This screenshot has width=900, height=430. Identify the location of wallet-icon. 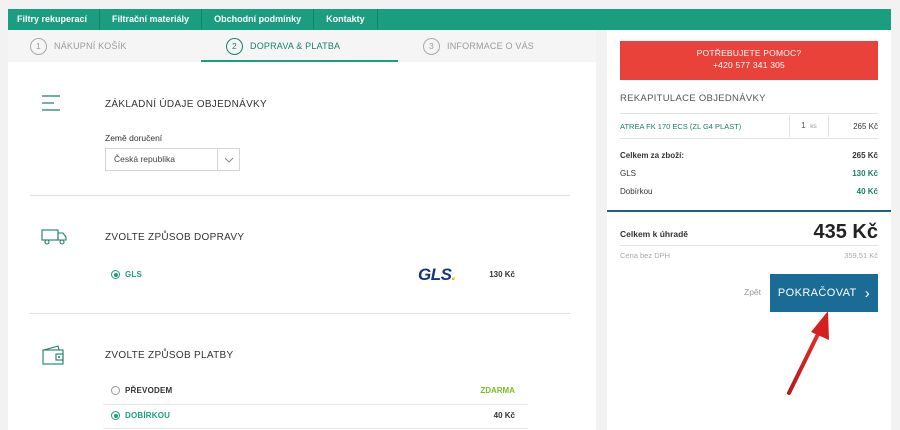
(53, 355).